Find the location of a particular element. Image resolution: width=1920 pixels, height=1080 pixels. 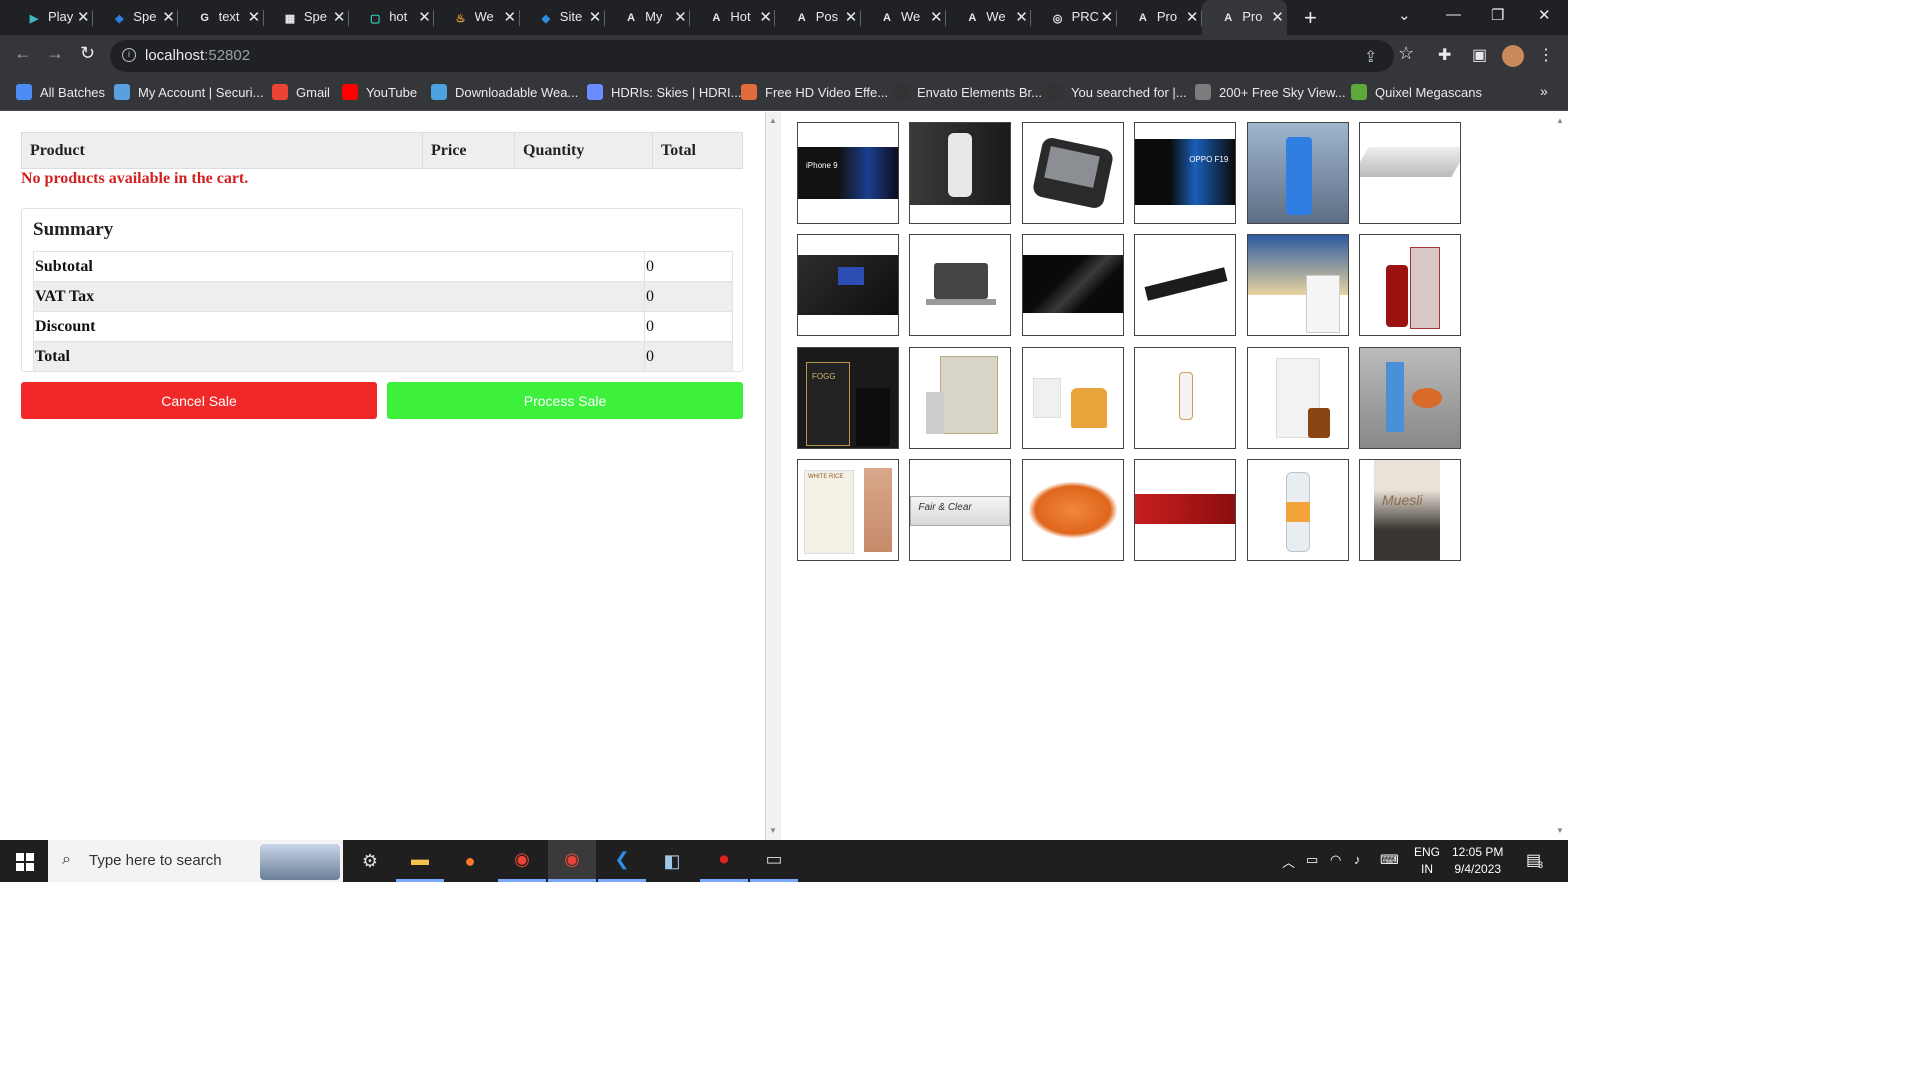

profile-avatar is located at coordinates (1513, 56).